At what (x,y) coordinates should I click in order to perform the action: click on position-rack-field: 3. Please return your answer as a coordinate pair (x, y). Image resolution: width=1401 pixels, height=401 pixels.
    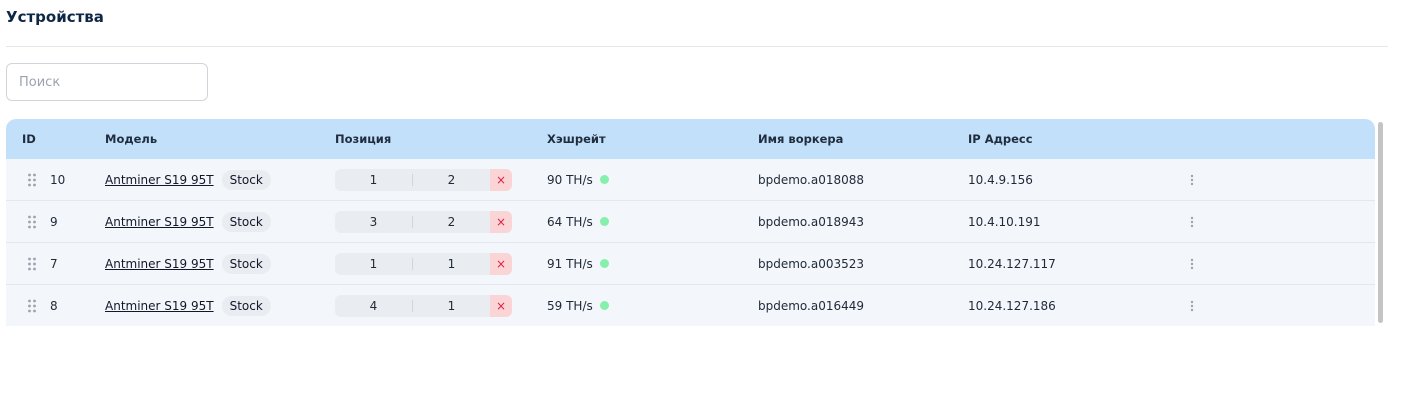
    Looking at the image, I should click on (373, 222).